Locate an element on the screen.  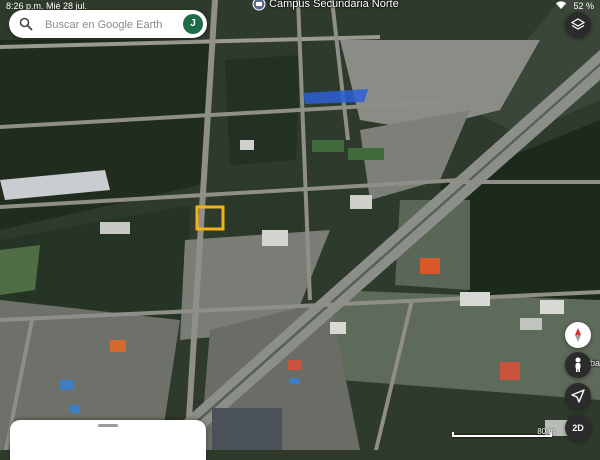
compass-icon is located at coordinates (578, 335).